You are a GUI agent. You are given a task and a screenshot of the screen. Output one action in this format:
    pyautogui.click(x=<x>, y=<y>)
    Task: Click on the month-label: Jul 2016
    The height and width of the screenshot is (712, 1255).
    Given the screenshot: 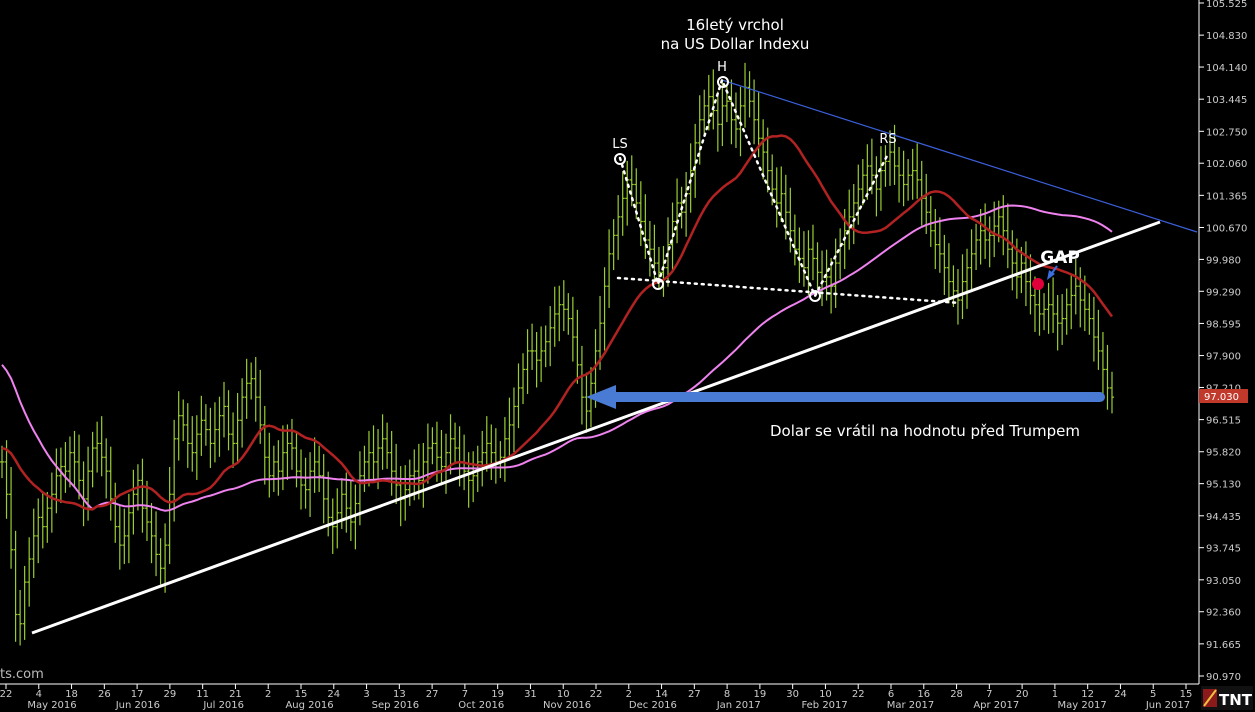 What is the action you would take?
    pyautogui.click(x=223, y=705)
    